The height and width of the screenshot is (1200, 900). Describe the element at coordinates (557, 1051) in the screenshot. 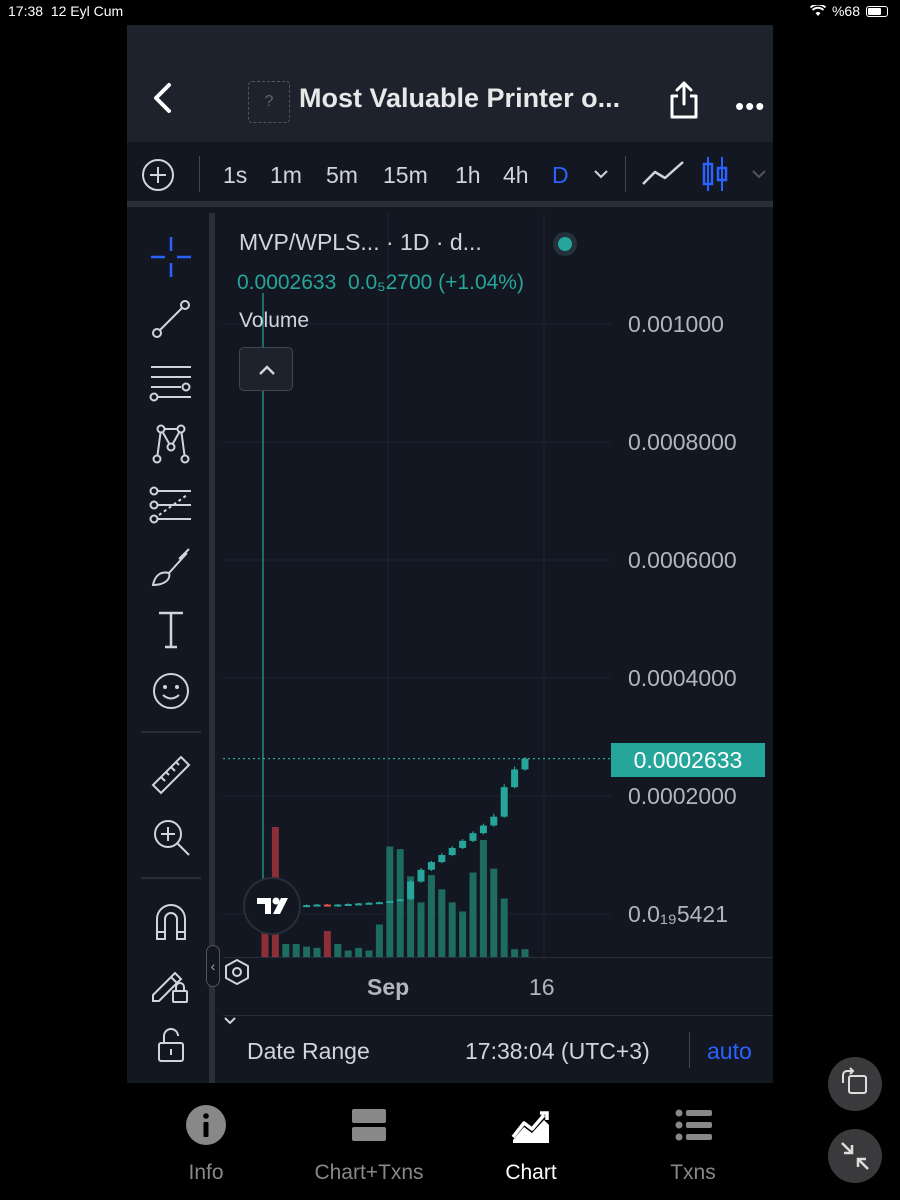

I see `timezone-clock: 17:38:04 (UTC+3)` at that location.